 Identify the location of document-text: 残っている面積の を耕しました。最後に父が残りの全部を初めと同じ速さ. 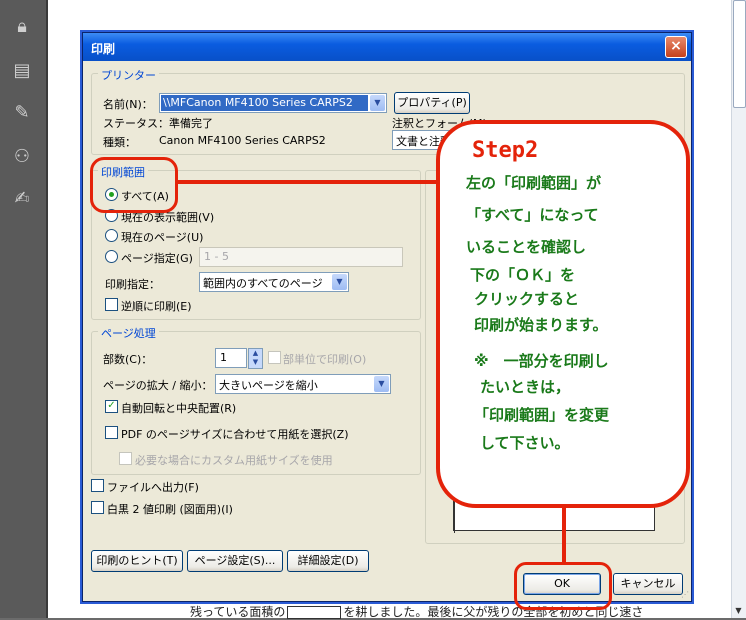
(416, 611).